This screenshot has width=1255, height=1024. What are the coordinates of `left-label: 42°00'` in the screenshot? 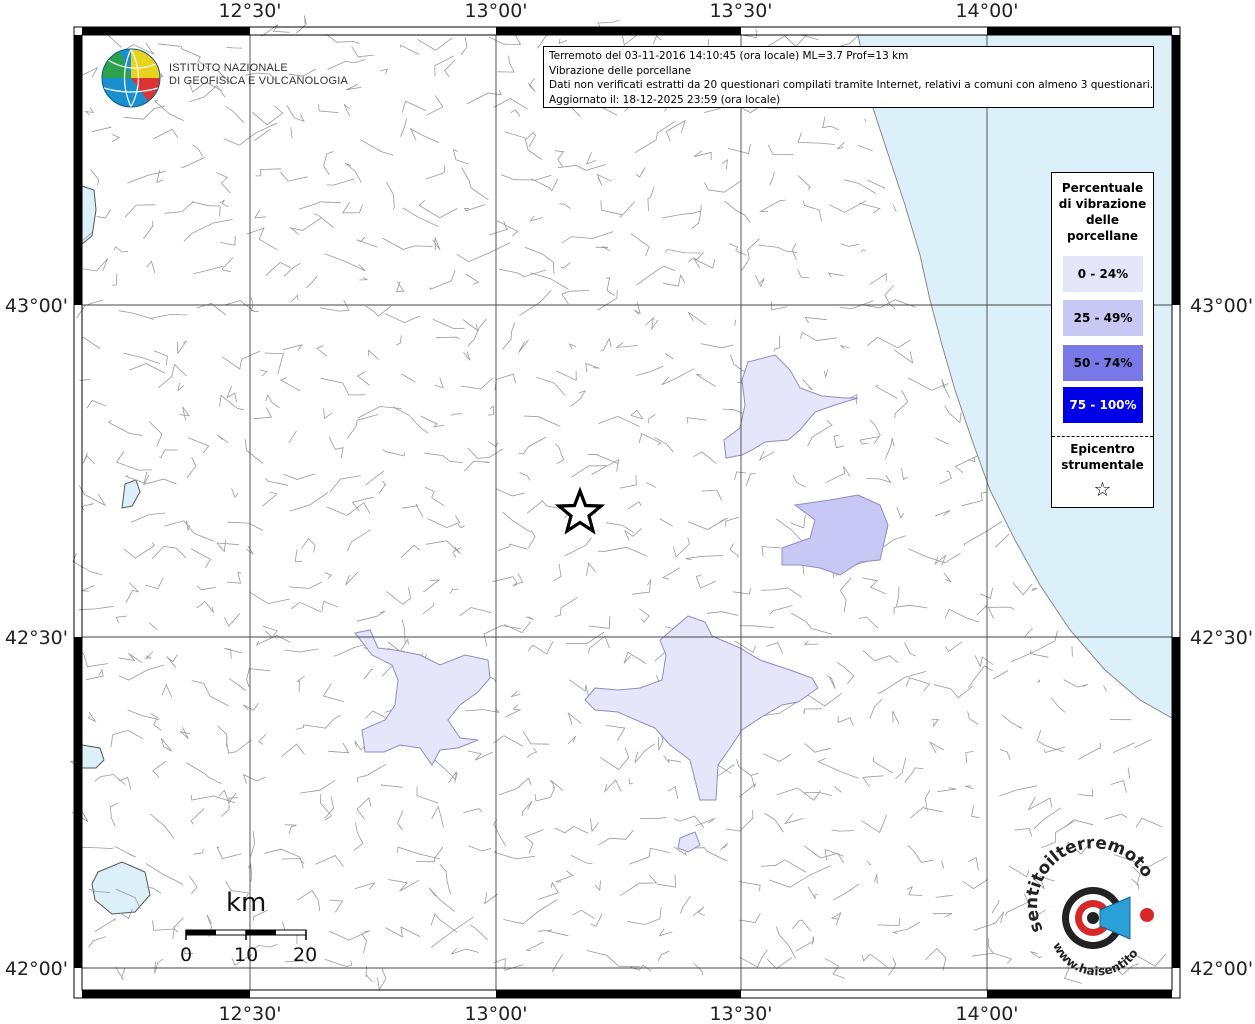 It's located at (36, 969).